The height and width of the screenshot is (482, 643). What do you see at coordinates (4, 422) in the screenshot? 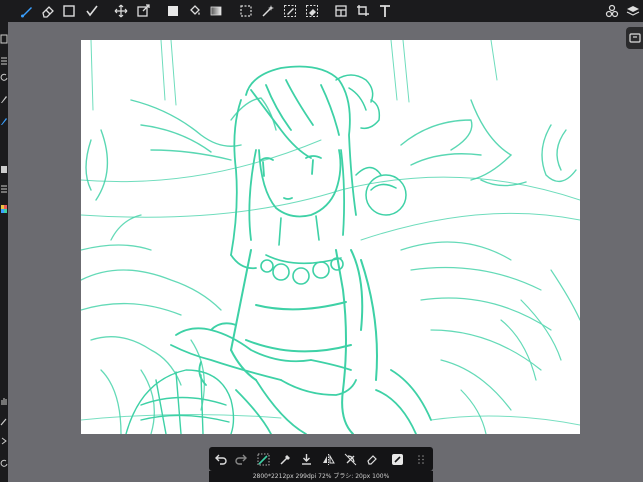
I see `eyedrop-small-icon` at bounding box center [4, 422].